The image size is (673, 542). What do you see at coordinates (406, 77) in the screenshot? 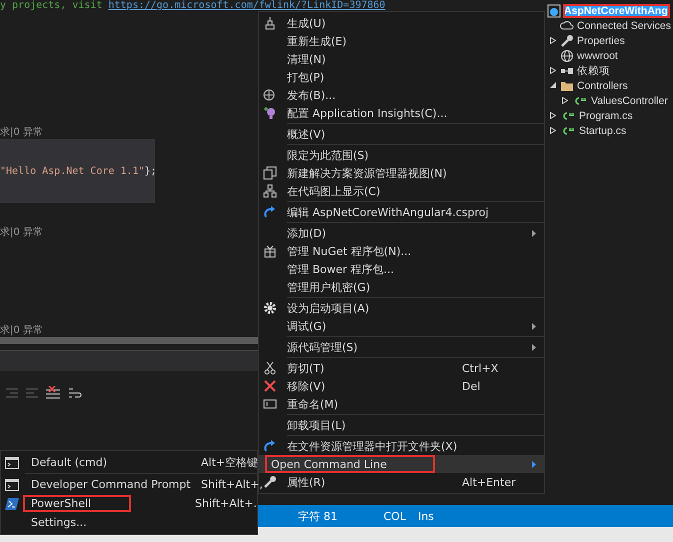
I see `menu-item: 打包(P)` at bounding box center [406, 77].